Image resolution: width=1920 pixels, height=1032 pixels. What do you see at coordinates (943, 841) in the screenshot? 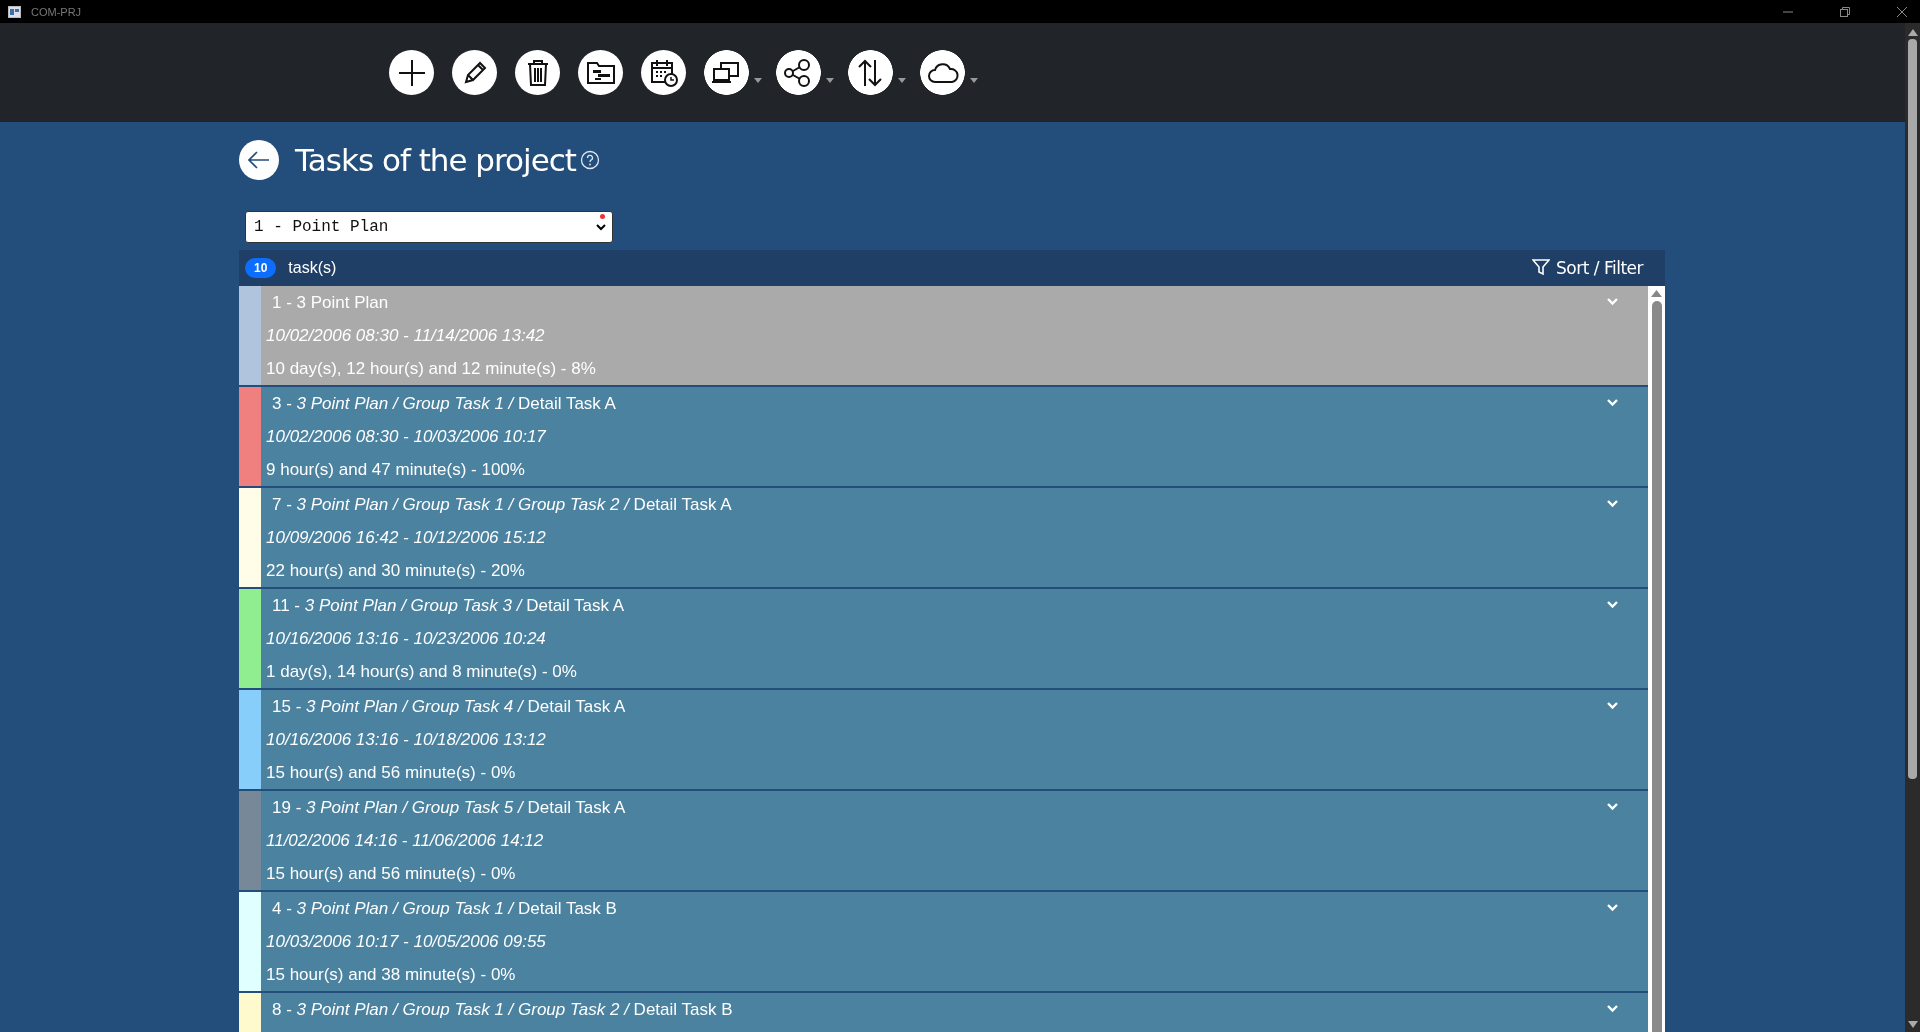
I see `task-row: 19 - 3 Point Plan / Group Task 5 / Detail Task A 11/02/2006 14:16 - 11/06/2006 14:12 15 hour(s) and 56 minute(s) - 0%` at bounding box center [943, 841].